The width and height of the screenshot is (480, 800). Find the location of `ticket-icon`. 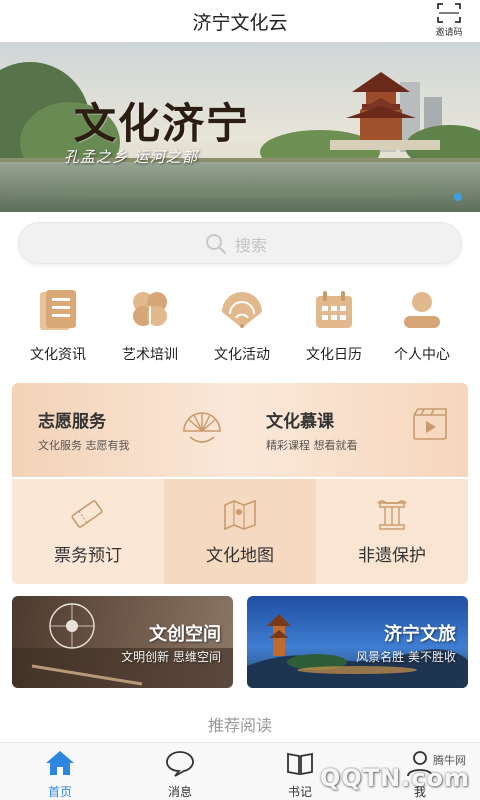

ticket-icon is located at coordinates (87, 514).